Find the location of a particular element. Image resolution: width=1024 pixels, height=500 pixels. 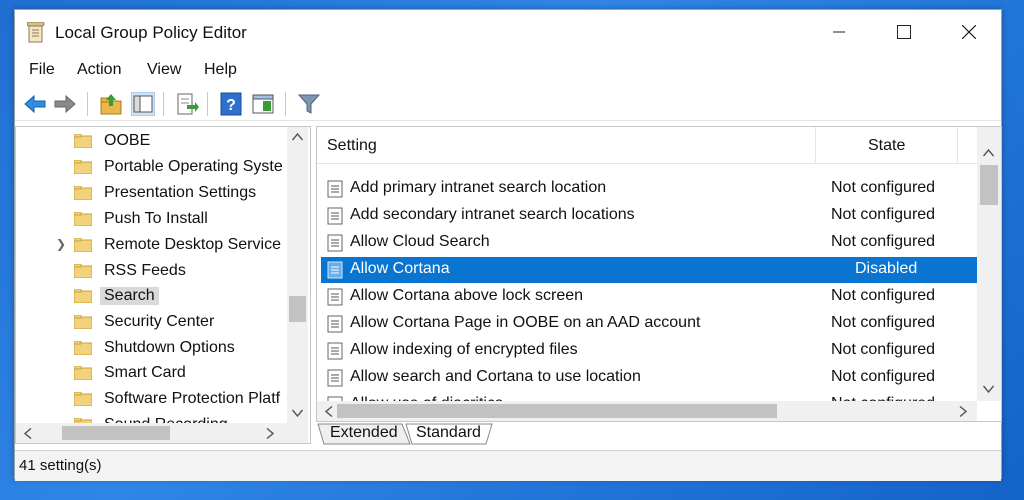

menu-file: File is located at coordinates (42, 70).